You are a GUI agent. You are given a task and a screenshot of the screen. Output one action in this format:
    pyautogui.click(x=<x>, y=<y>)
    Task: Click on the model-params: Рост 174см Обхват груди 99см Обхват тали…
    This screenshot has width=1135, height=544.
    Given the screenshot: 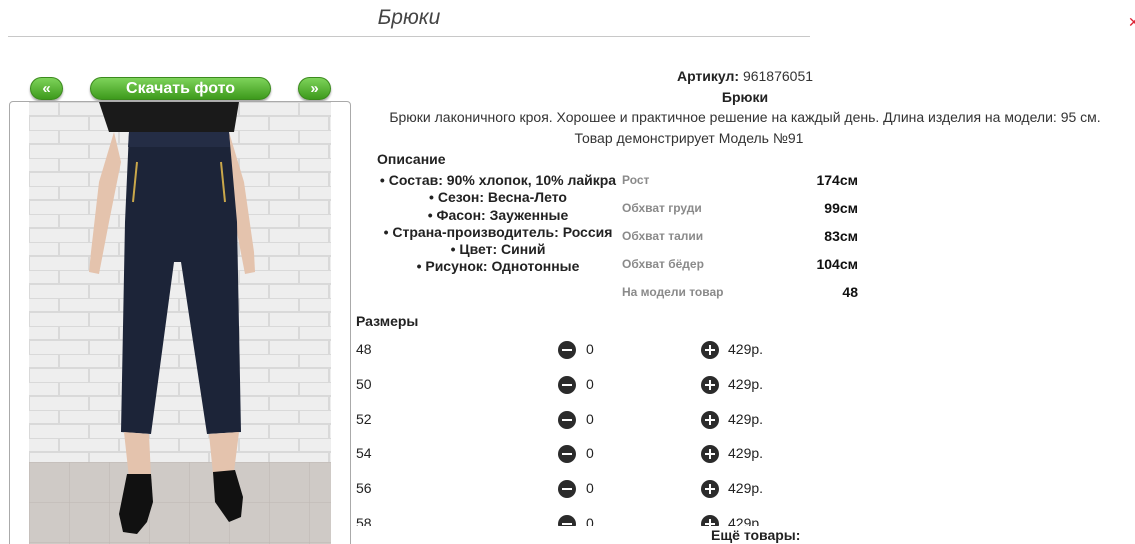 What is the action you would take?
    pyautogui.click(x=740, y=242)
    